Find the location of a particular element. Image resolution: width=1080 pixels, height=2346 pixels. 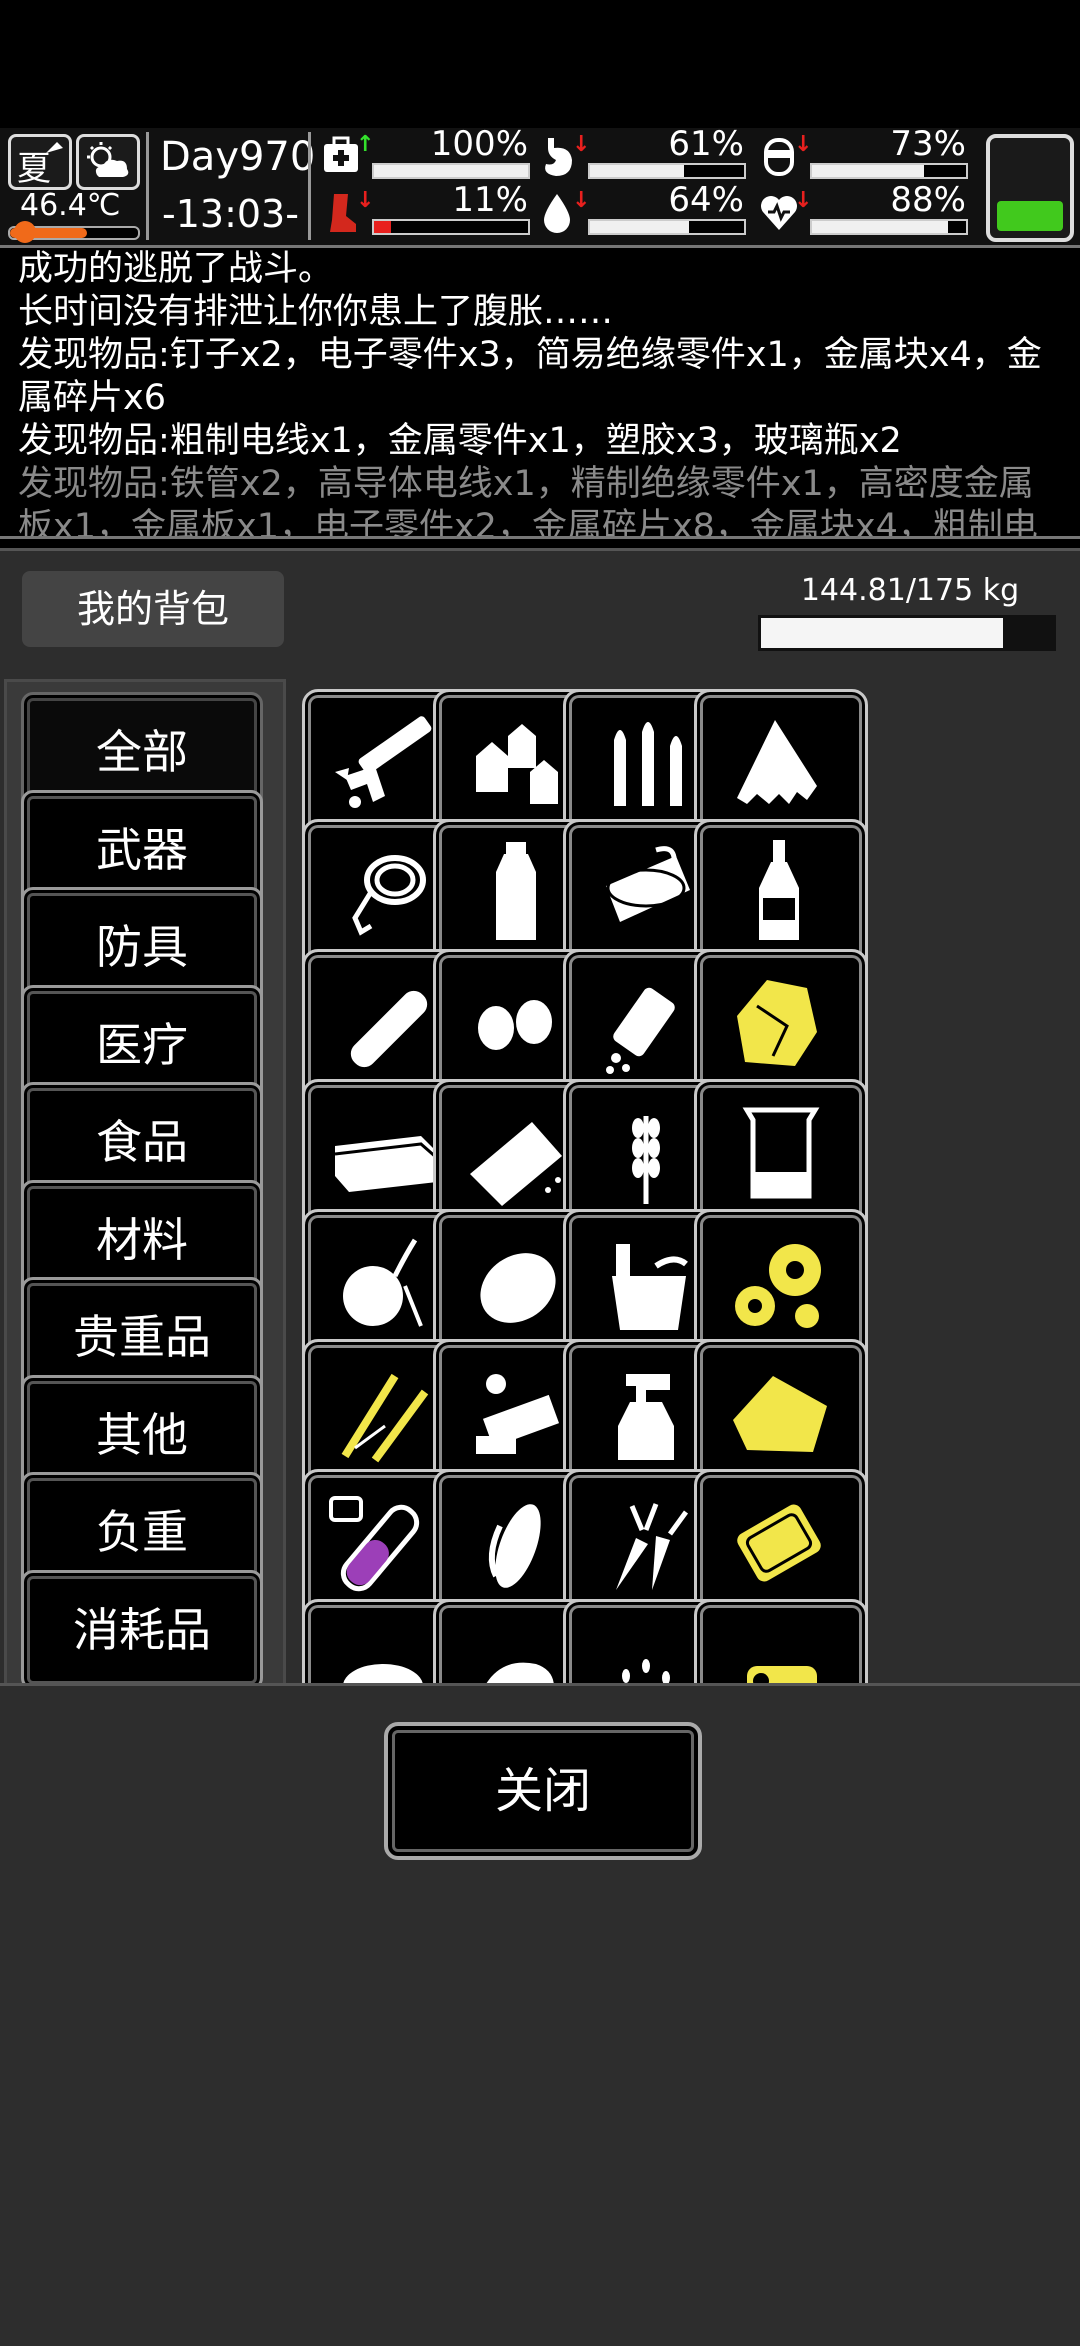

stat-health: ↑ 100% is located at coordinates (429, 153).